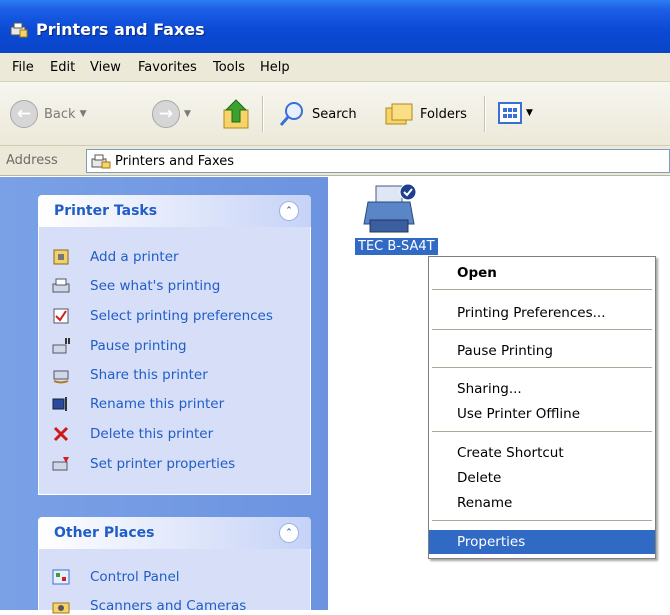 This screenshot has width=670, height=615. Describe the element at coordinates (134, 257) in the screenshot. I see `task-label: Add a printer` at that location.